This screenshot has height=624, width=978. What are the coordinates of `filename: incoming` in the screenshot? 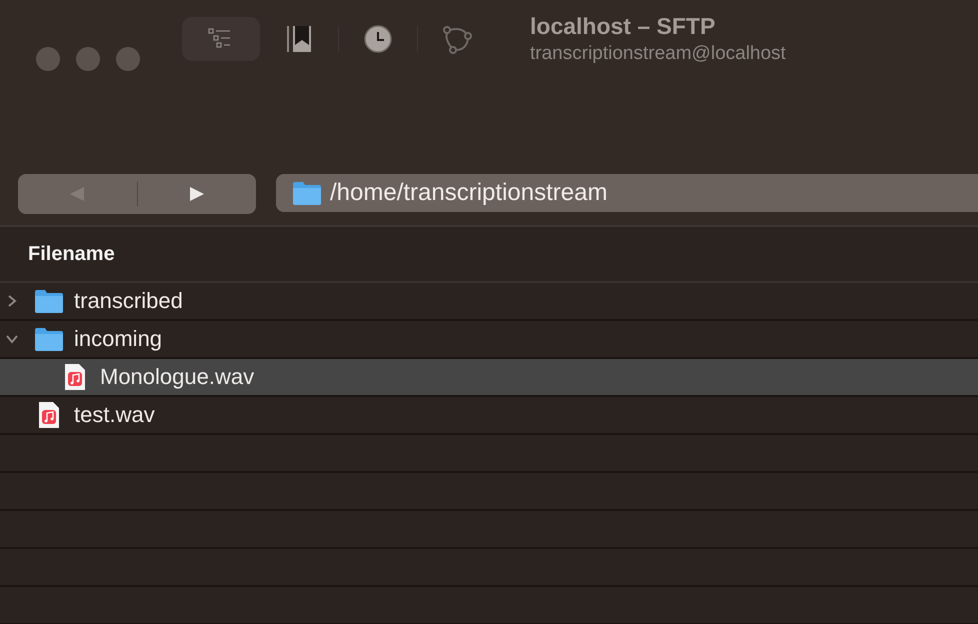 It's located at (118, 339).